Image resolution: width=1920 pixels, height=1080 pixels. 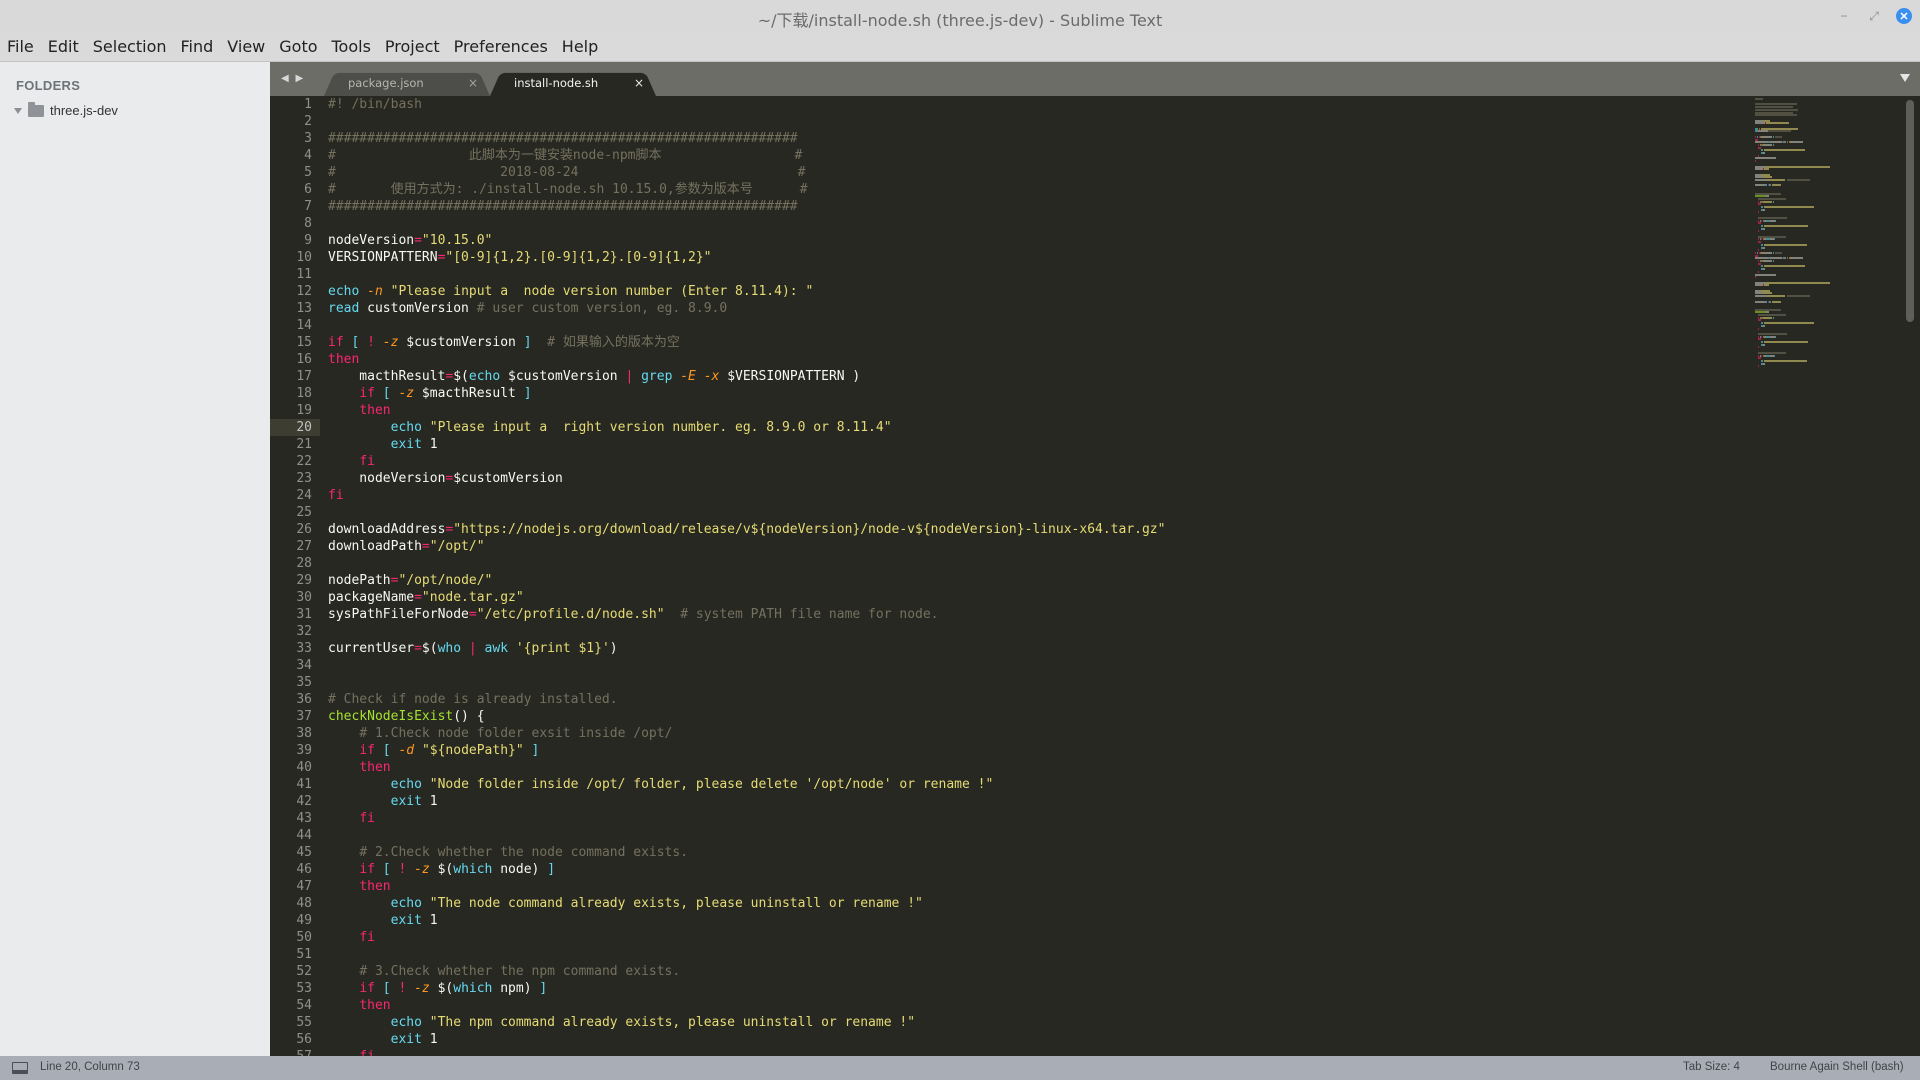 What do you see at coordinates (1844, 16) in the screenshot?
I see `minimize-button: −` at bounding box center [1844, 16].